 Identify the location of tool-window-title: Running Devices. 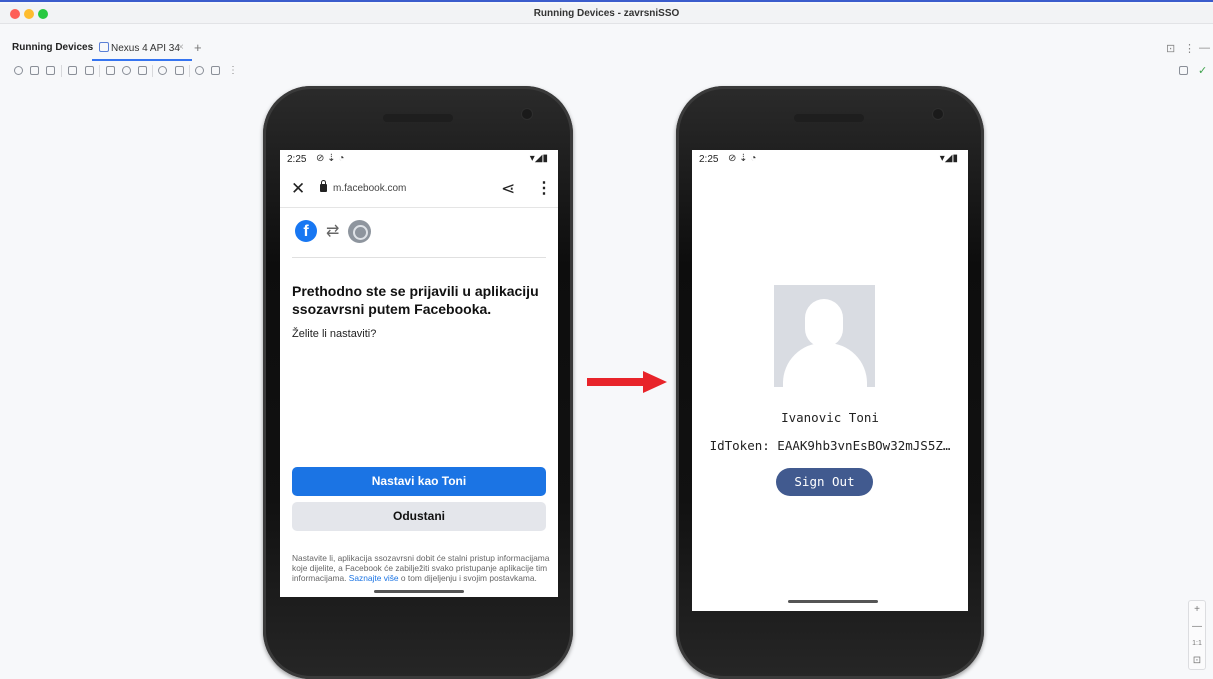
(53, 47).